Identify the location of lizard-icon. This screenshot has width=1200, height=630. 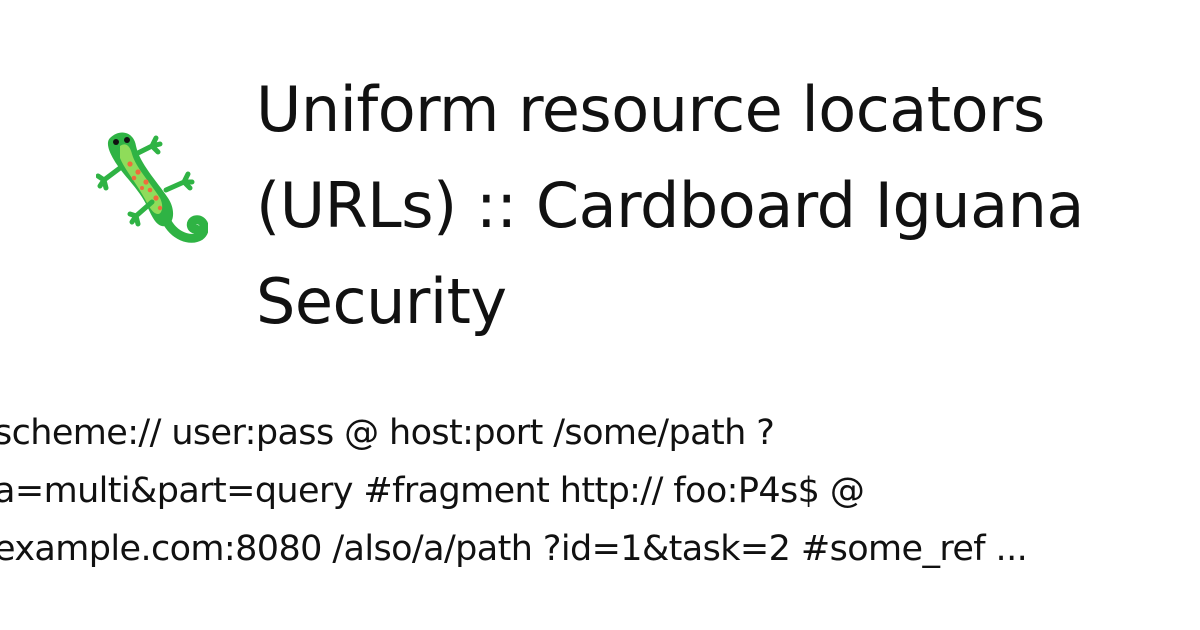
(152, 192).